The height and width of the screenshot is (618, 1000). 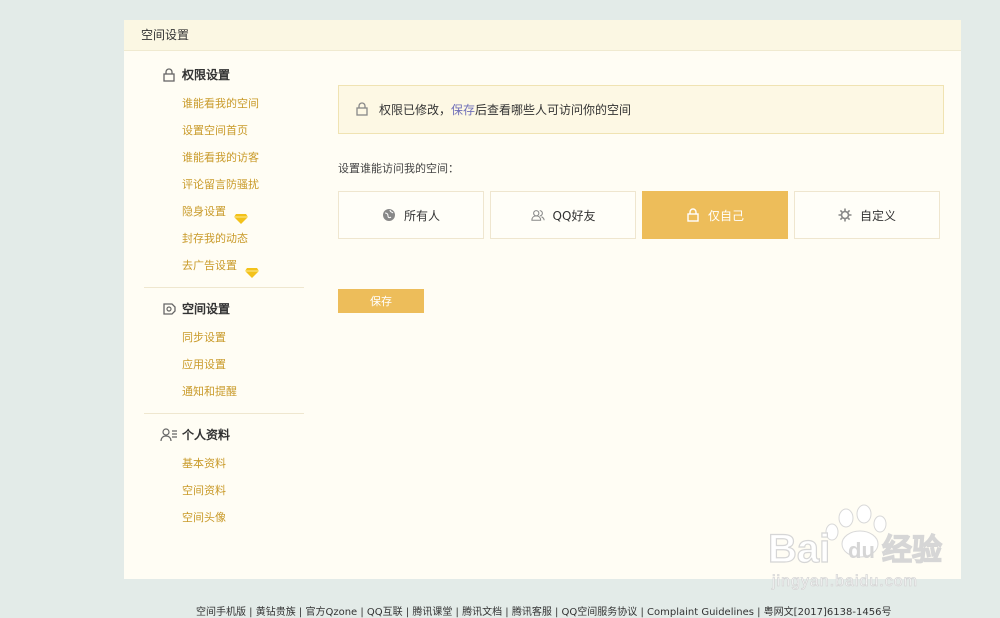 I want to click on sidebar-item-invisible: 隐身设置, so click(x=224, y=211).